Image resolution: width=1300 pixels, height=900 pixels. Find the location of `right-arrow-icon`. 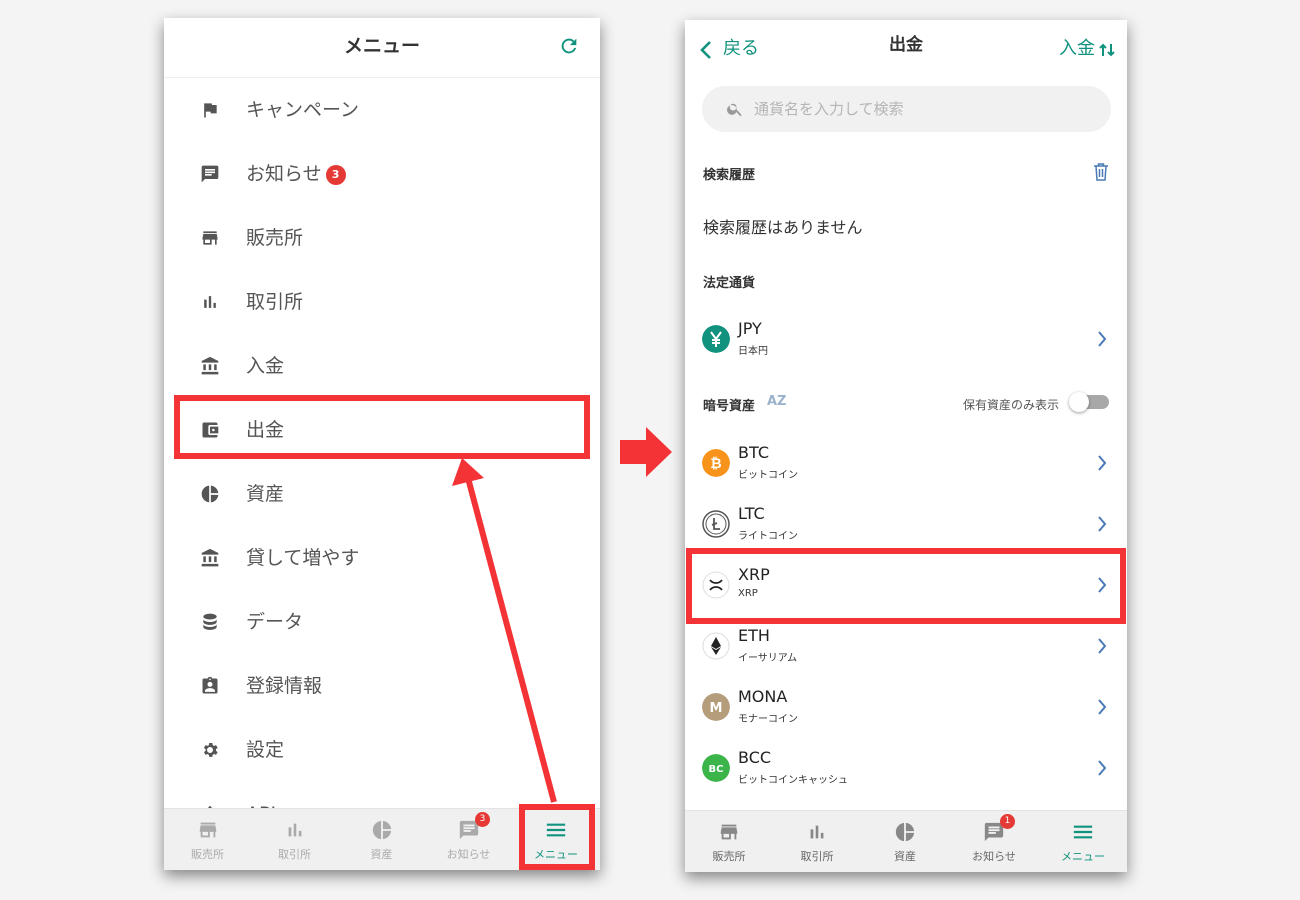

right-arrow-icon is located at coordinates (646, 452).